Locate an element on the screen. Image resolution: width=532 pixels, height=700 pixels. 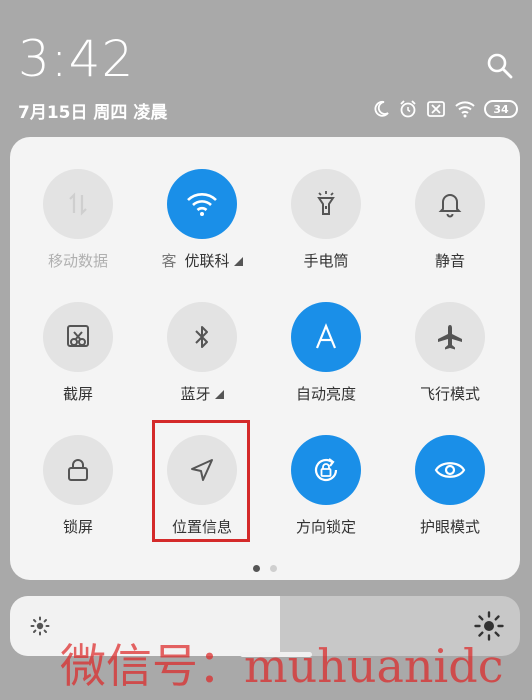
sun-small-icon is located at coordinates (40, 628).